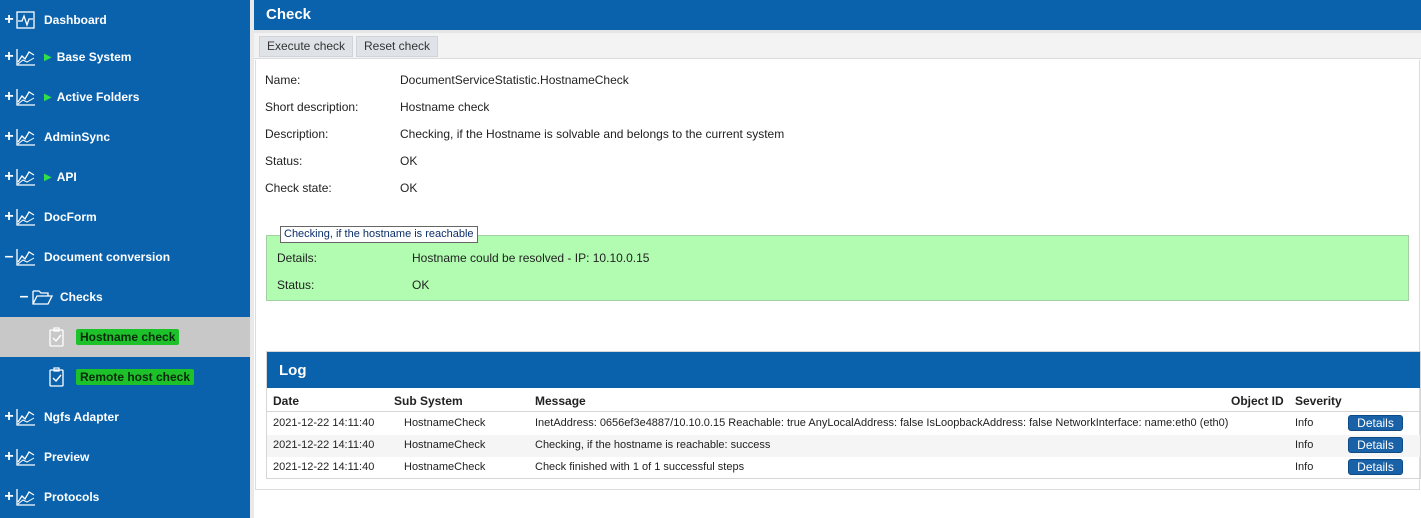 The height and width of the screenshot is (518, 1421). Describe the element at coordinates (298, 188) in the screenshot. I see `field-label: Check state:` at that location.